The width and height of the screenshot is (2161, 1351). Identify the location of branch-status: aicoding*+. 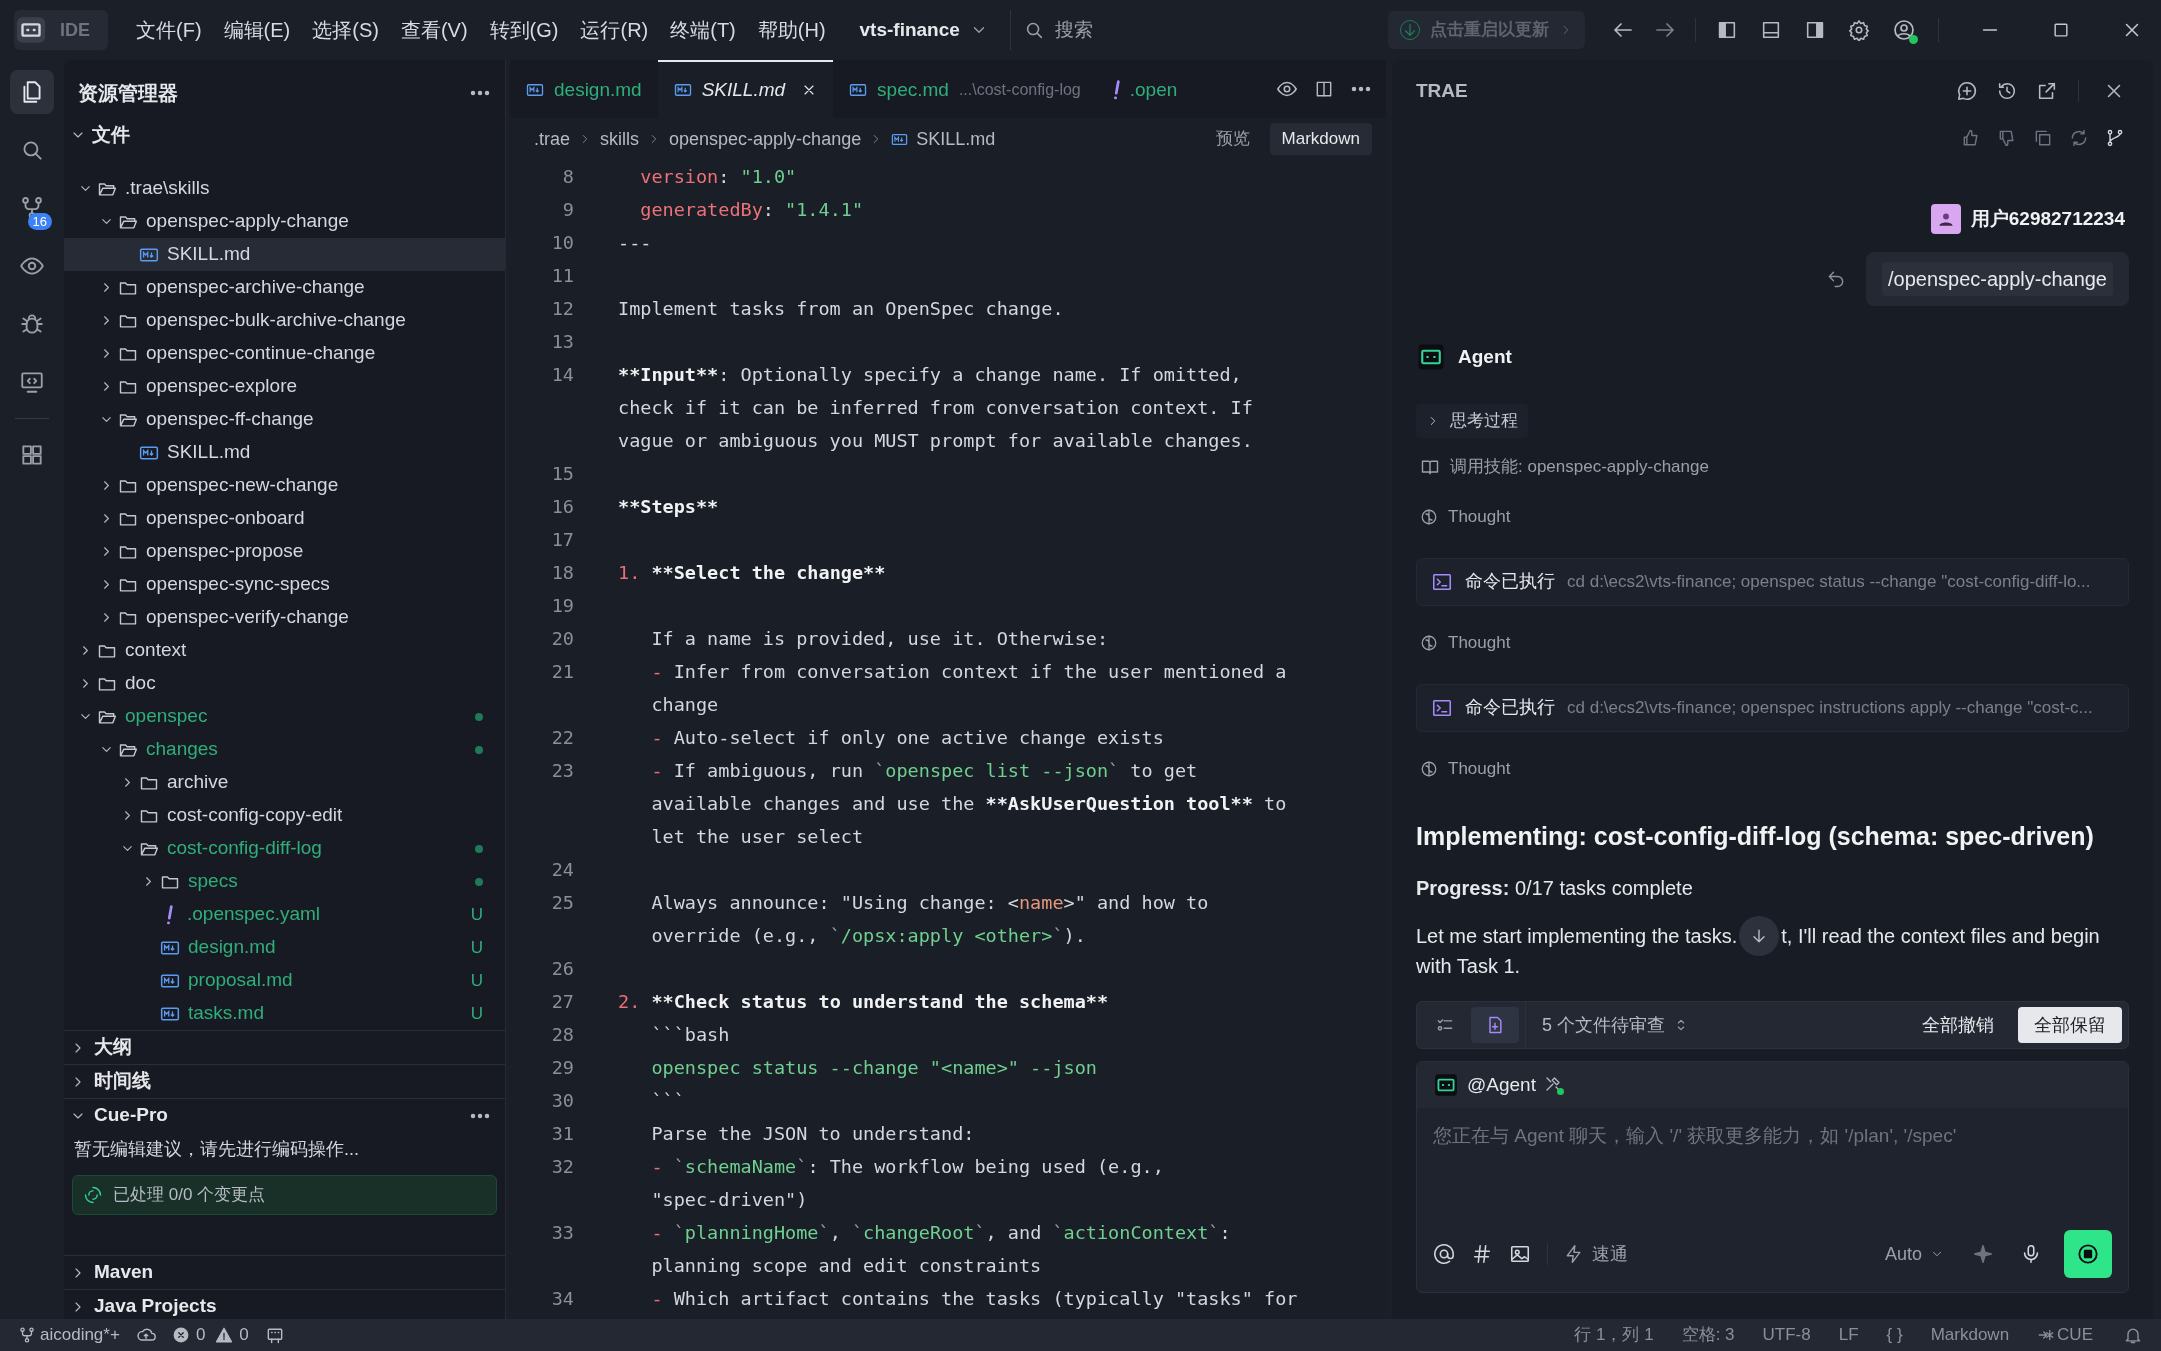
(69, 1335).